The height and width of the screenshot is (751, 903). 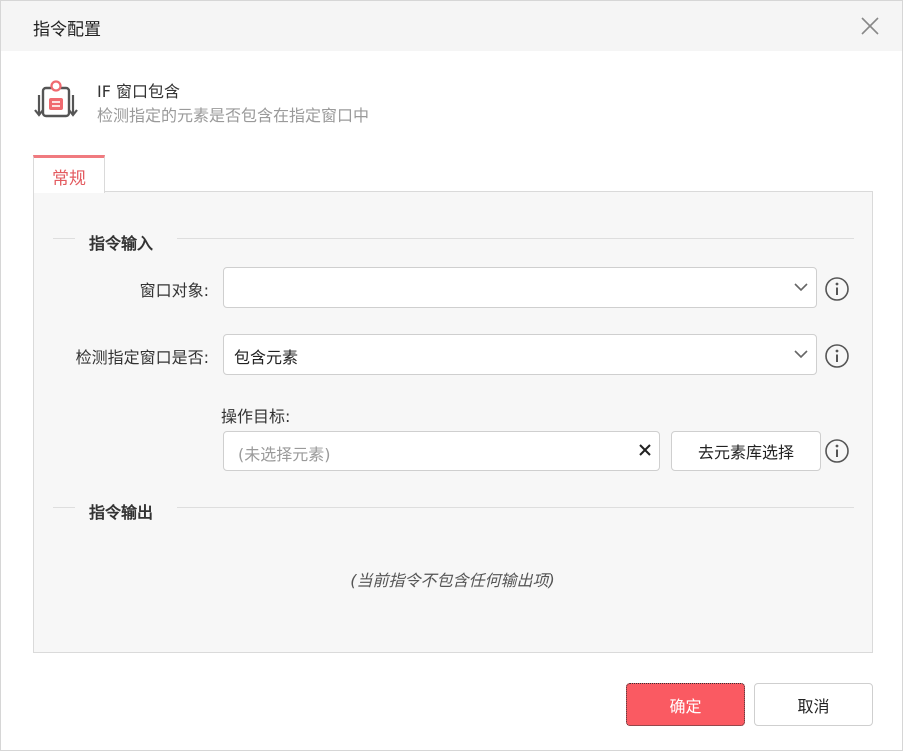 What do you see at coordinates (452, 580) in the screenshot?
I see `output-empty-note: (当前指令不包含任何输出项)` at bounding box center [452, 580].